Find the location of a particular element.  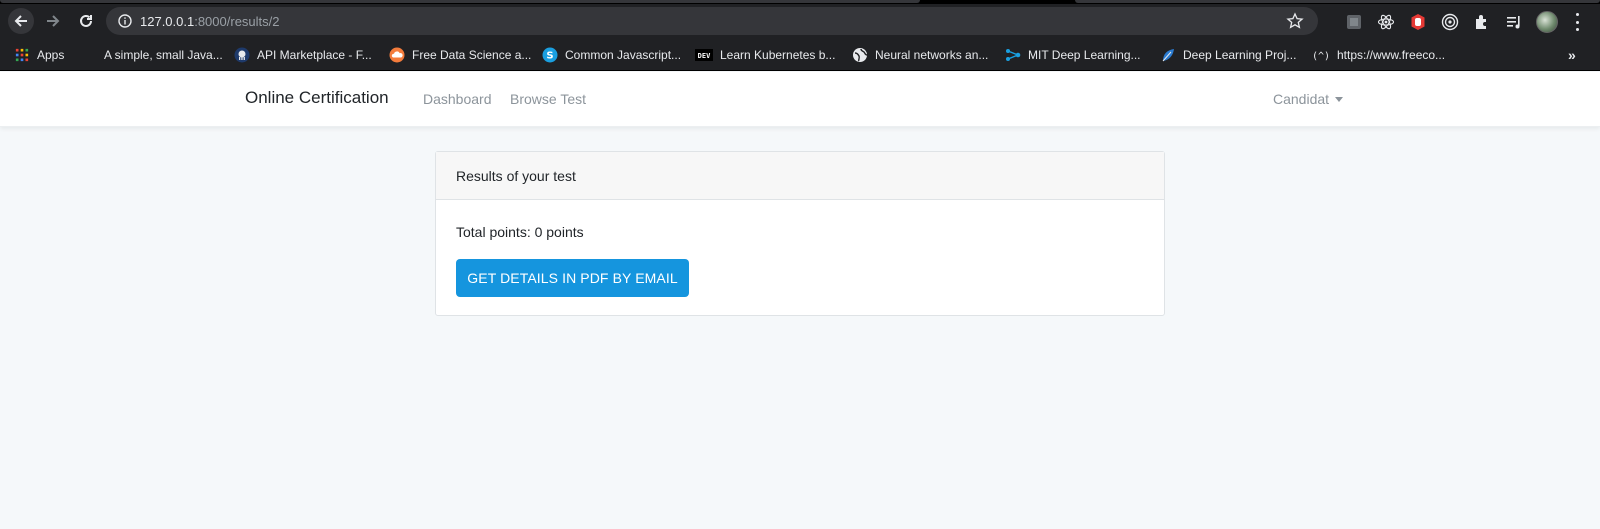

user-dropdown: Candidat is located at coordinates (1308, 99).